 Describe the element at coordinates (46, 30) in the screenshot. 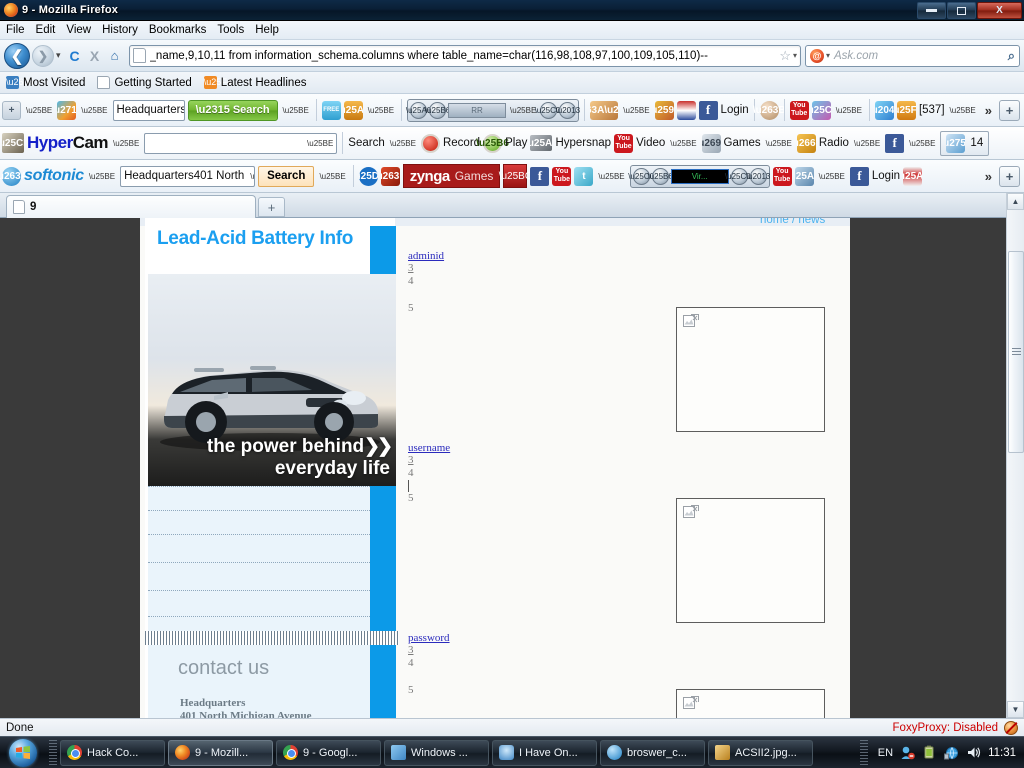

I see `menu-item-edit: Edit` at that location.